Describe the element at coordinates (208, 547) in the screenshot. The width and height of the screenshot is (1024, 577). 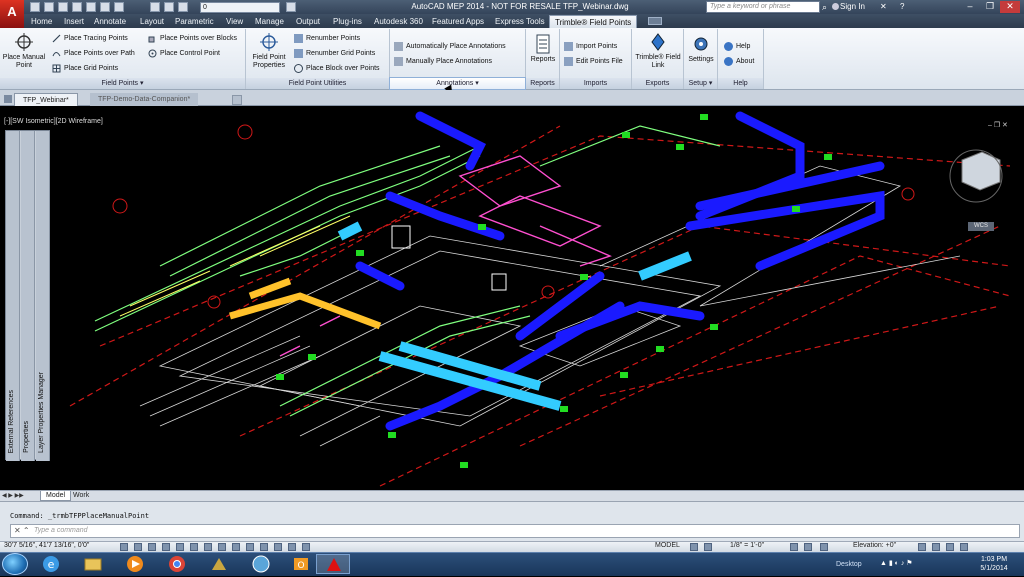
I see `3d-osnap-icon` at that location.